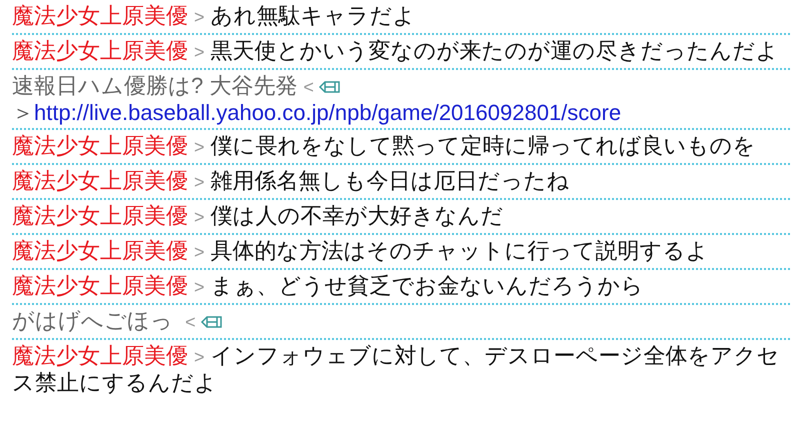 The height and width of the screenshot is (423, 800). I want to click on chat-message: 魔法少女上原美優 > 僕は人の不幸が大好きなんだ, so click(258, 216).